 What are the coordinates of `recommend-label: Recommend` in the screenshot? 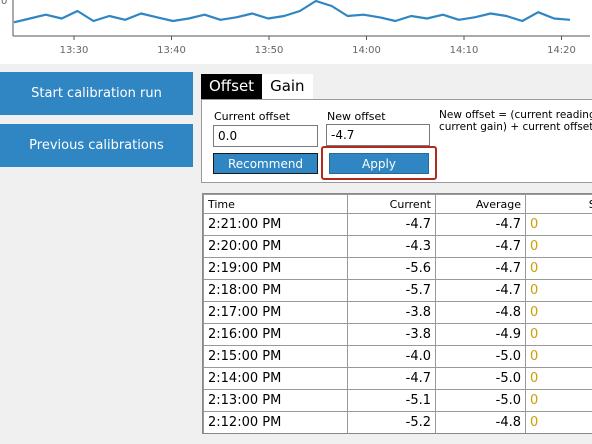 It's located at (265, 163).